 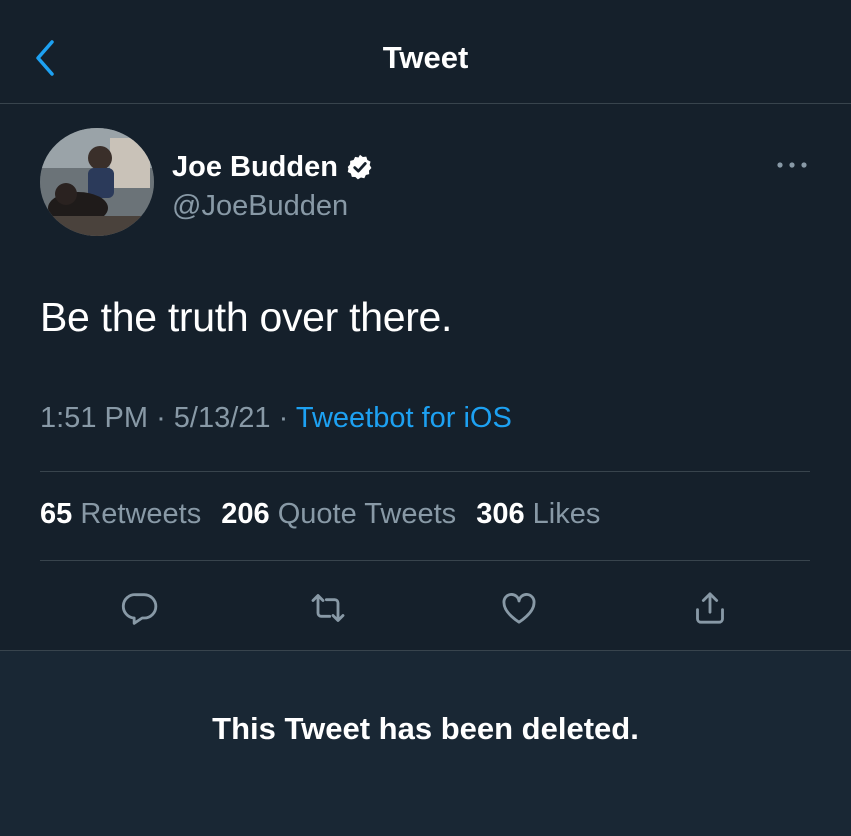 I want to click on quote-tweets-label: Quote Tweets, so click(x=367, y=514).